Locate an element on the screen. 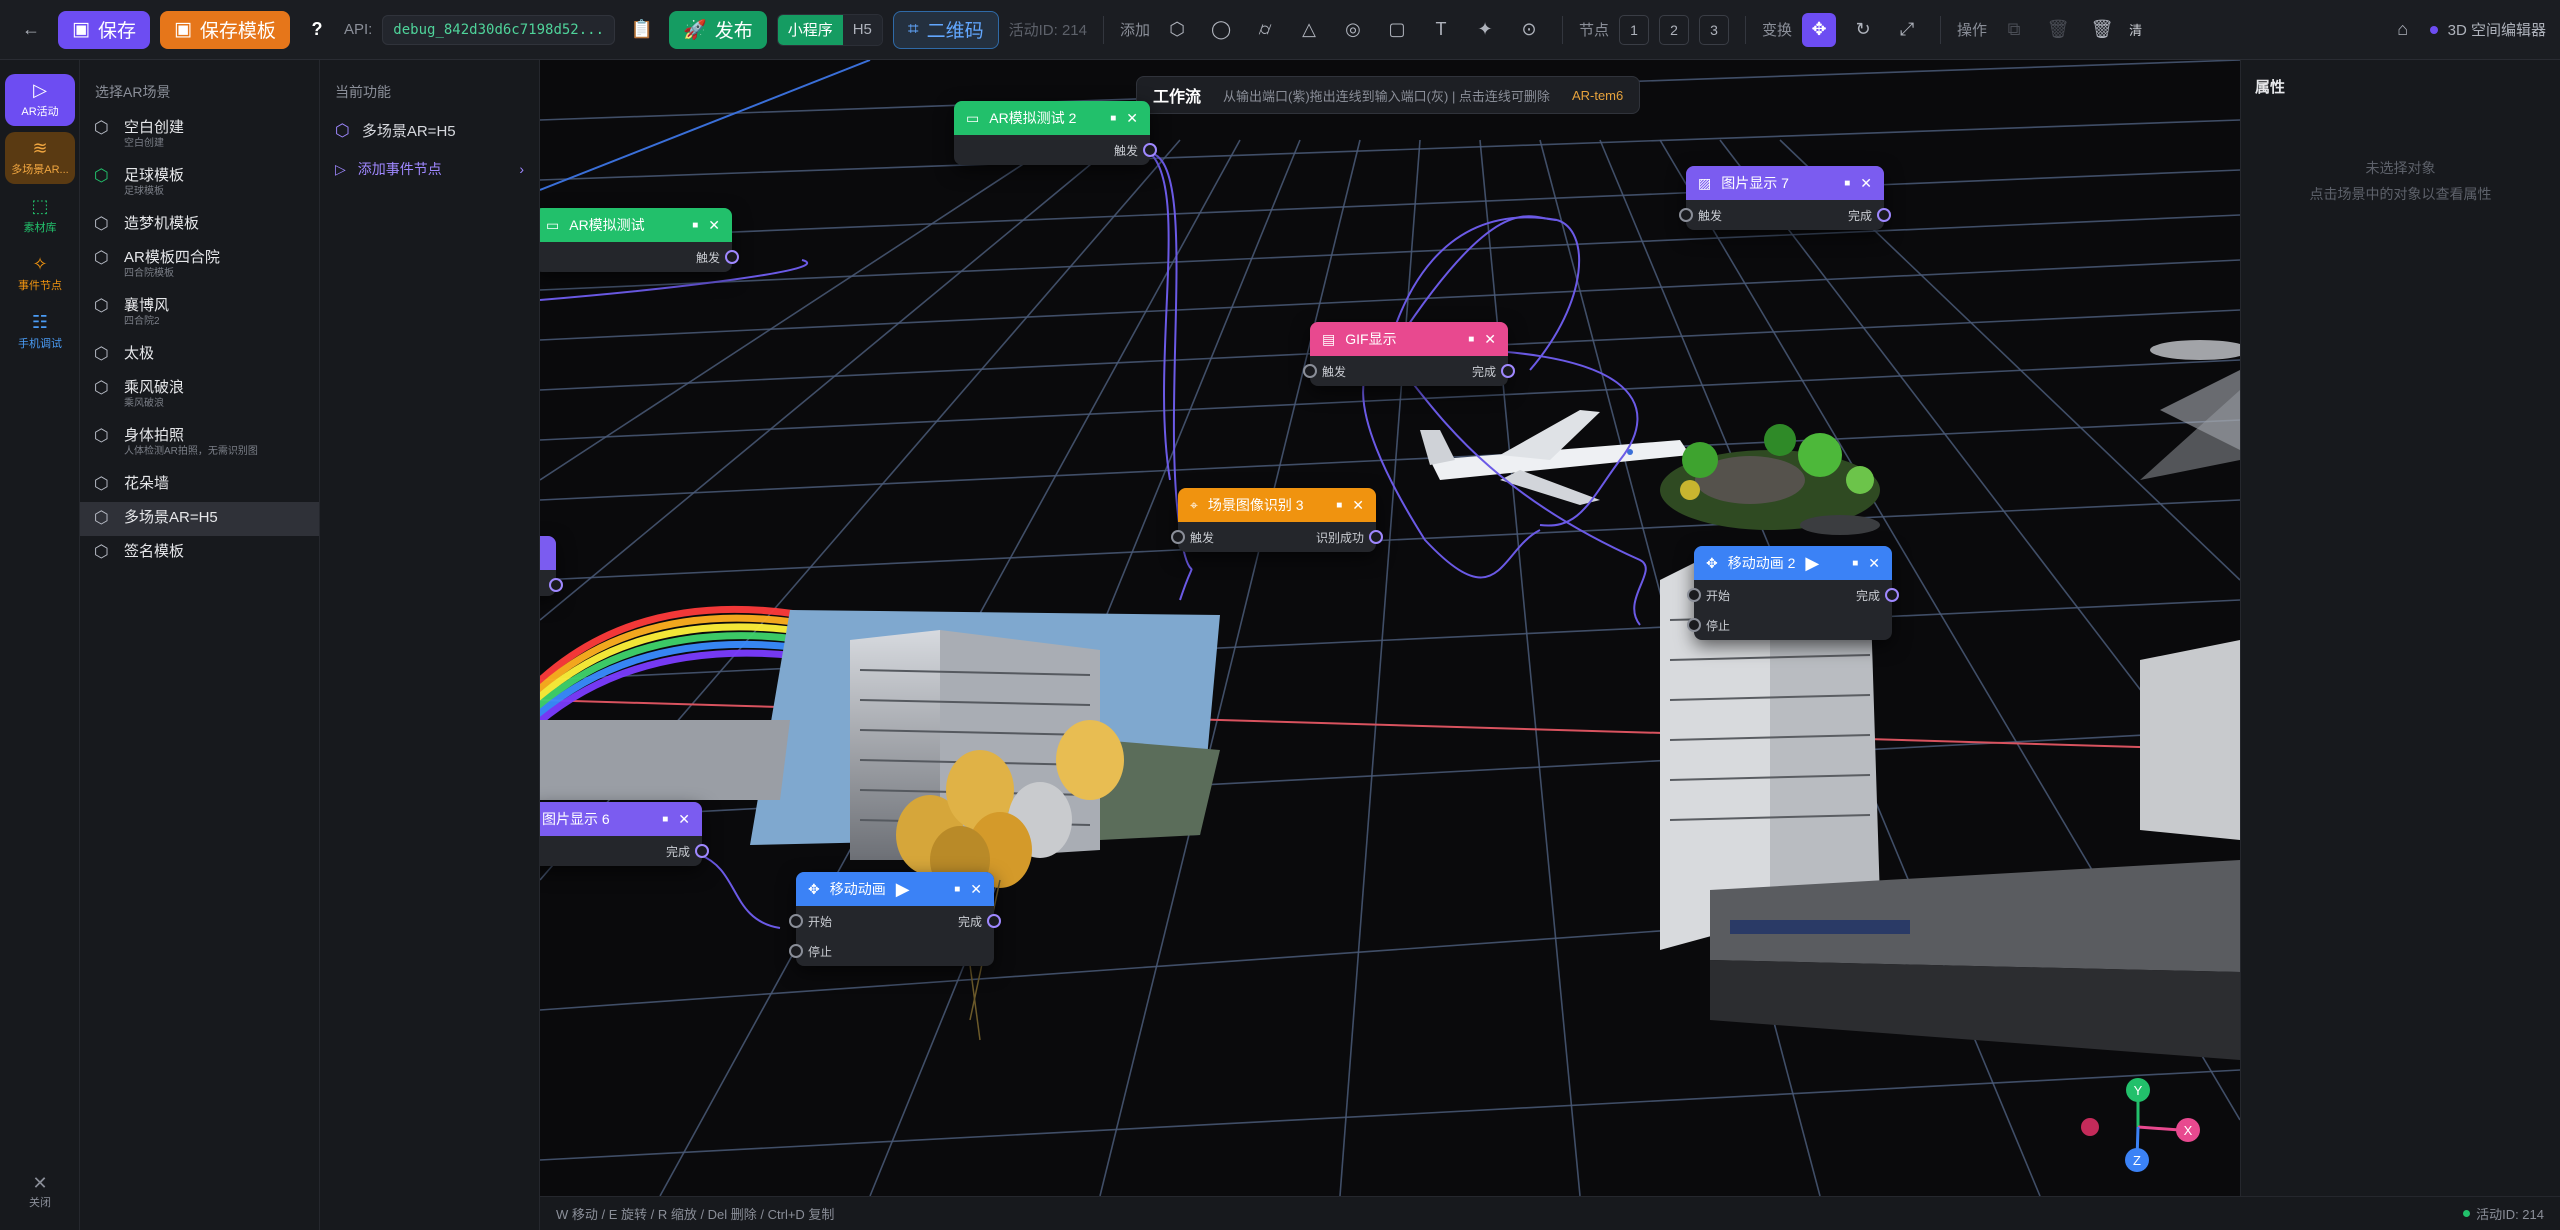  node-offscreen-stub is located at coordinates (551, 566).